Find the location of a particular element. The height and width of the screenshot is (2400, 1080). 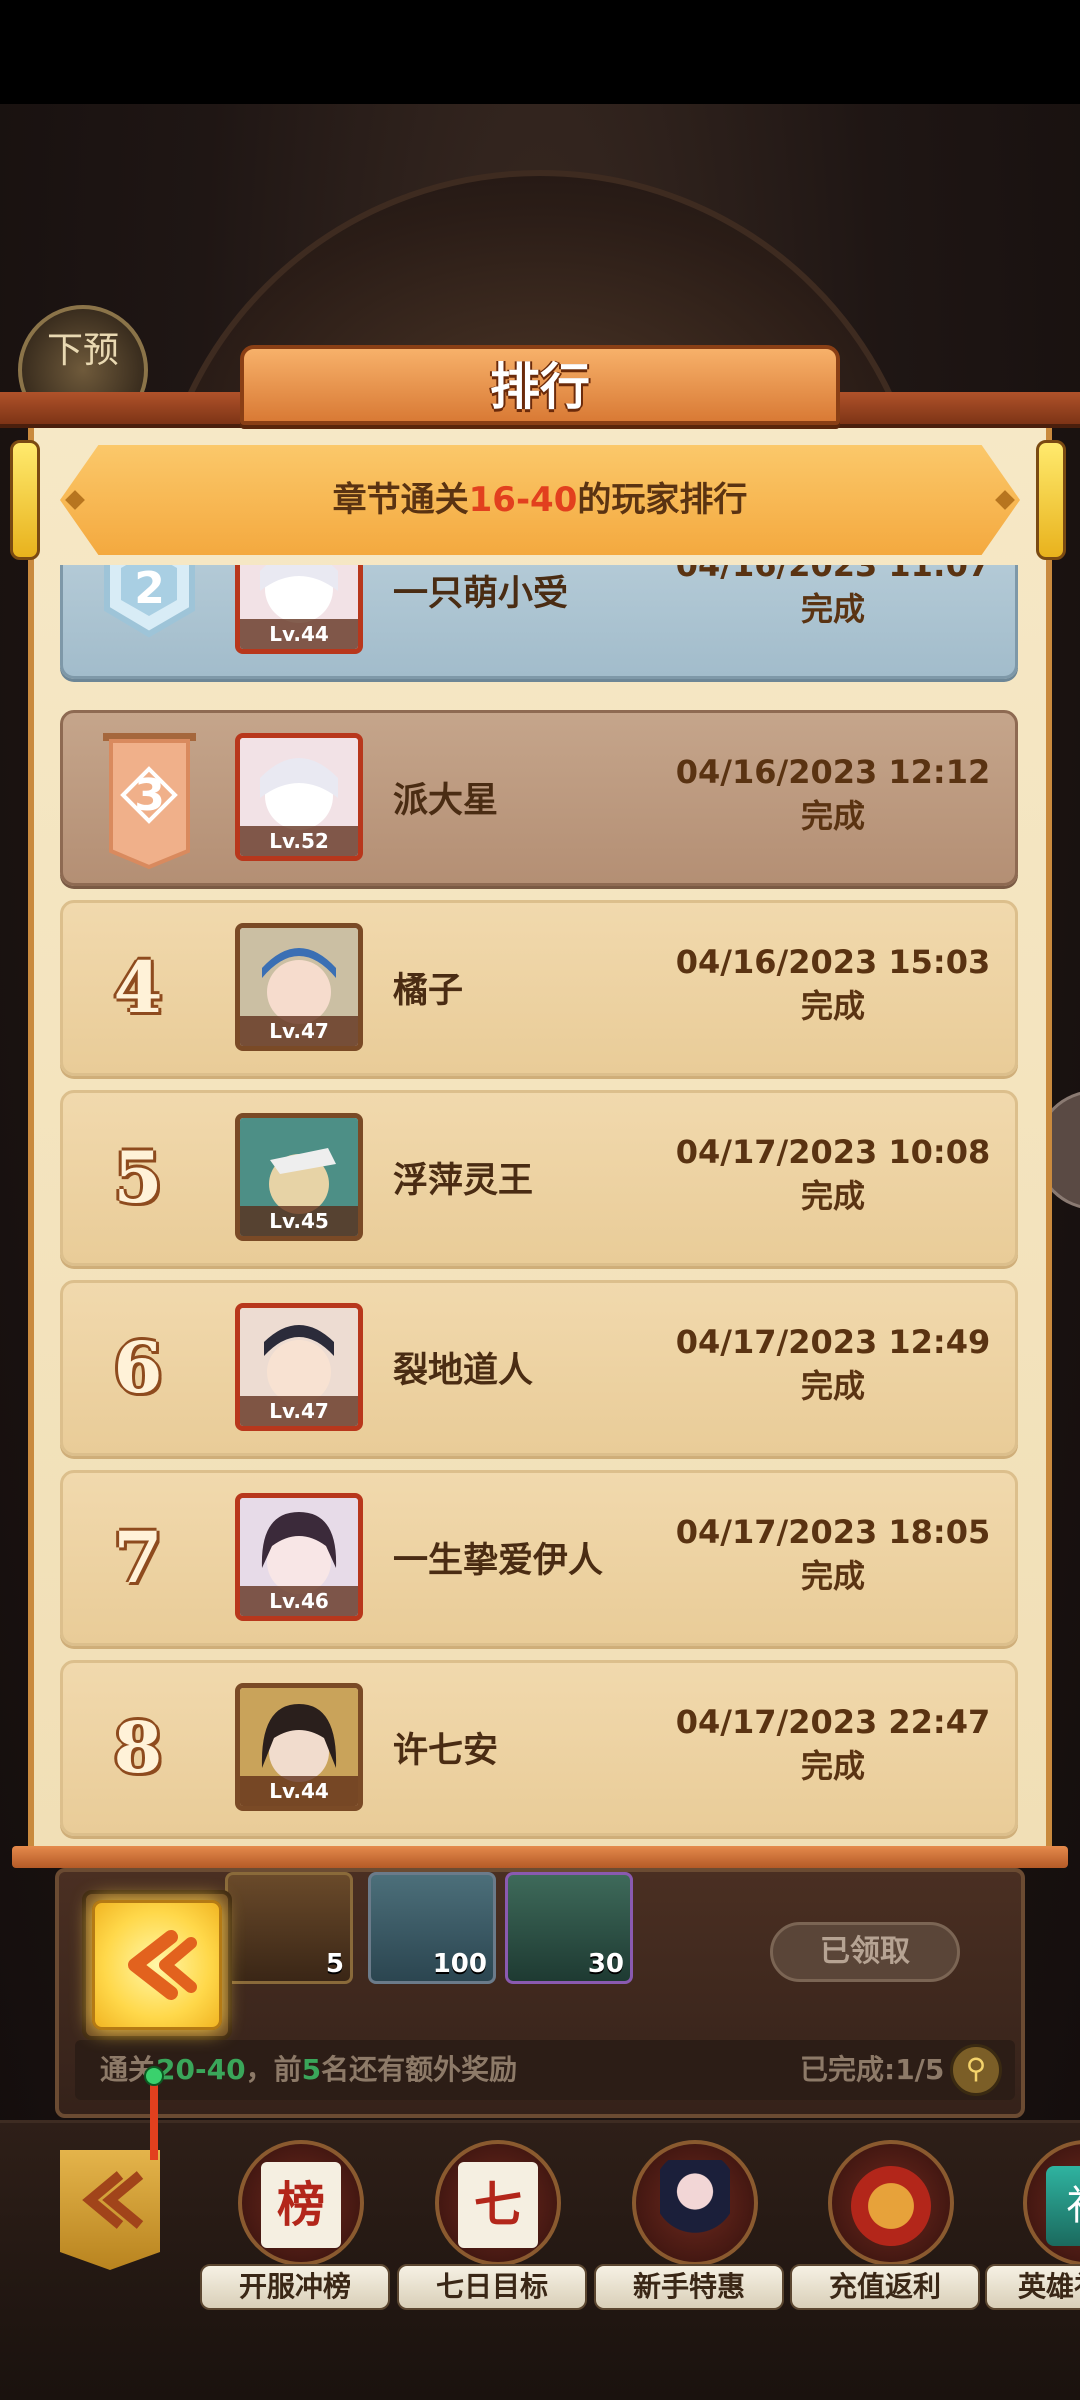

reward-chest: 30 is located at coordinates (569, 1928).